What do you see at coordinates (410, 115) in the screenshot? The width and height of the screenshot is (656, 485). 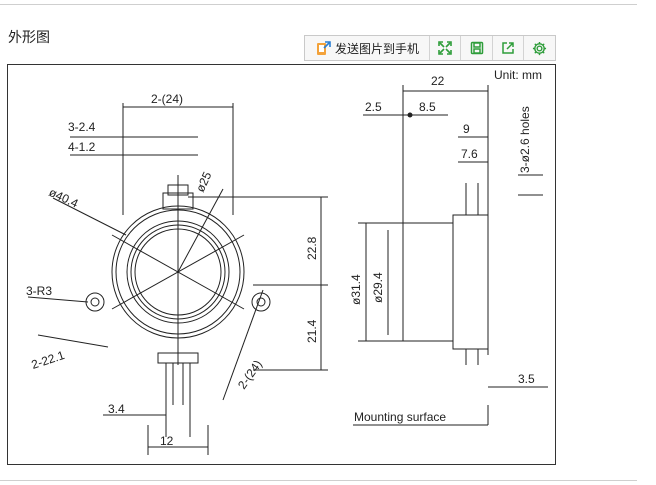 I see `datum-dot` at bounding box center [410, 115].